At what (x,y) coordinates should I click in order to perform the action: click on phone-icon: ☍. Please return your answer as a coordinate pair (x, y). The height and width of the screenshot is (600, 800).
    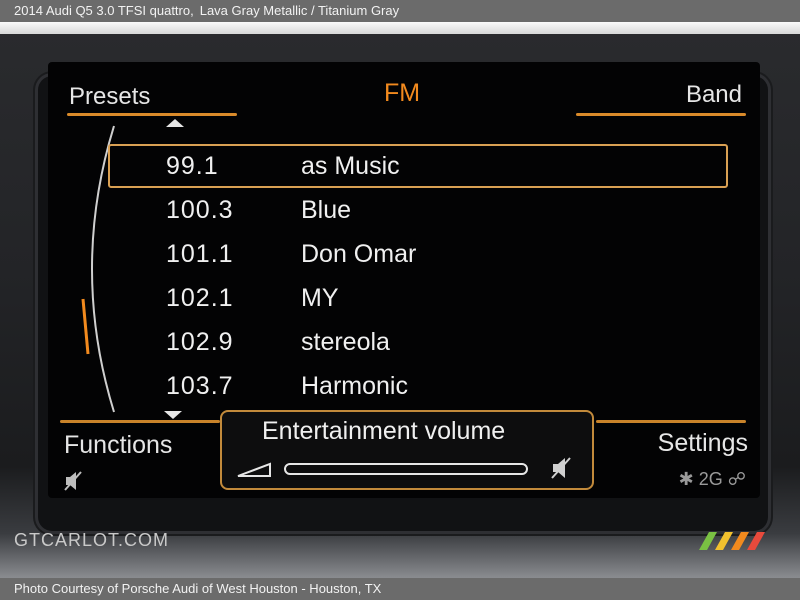
    Looking at the image, I should click on (736, 478).